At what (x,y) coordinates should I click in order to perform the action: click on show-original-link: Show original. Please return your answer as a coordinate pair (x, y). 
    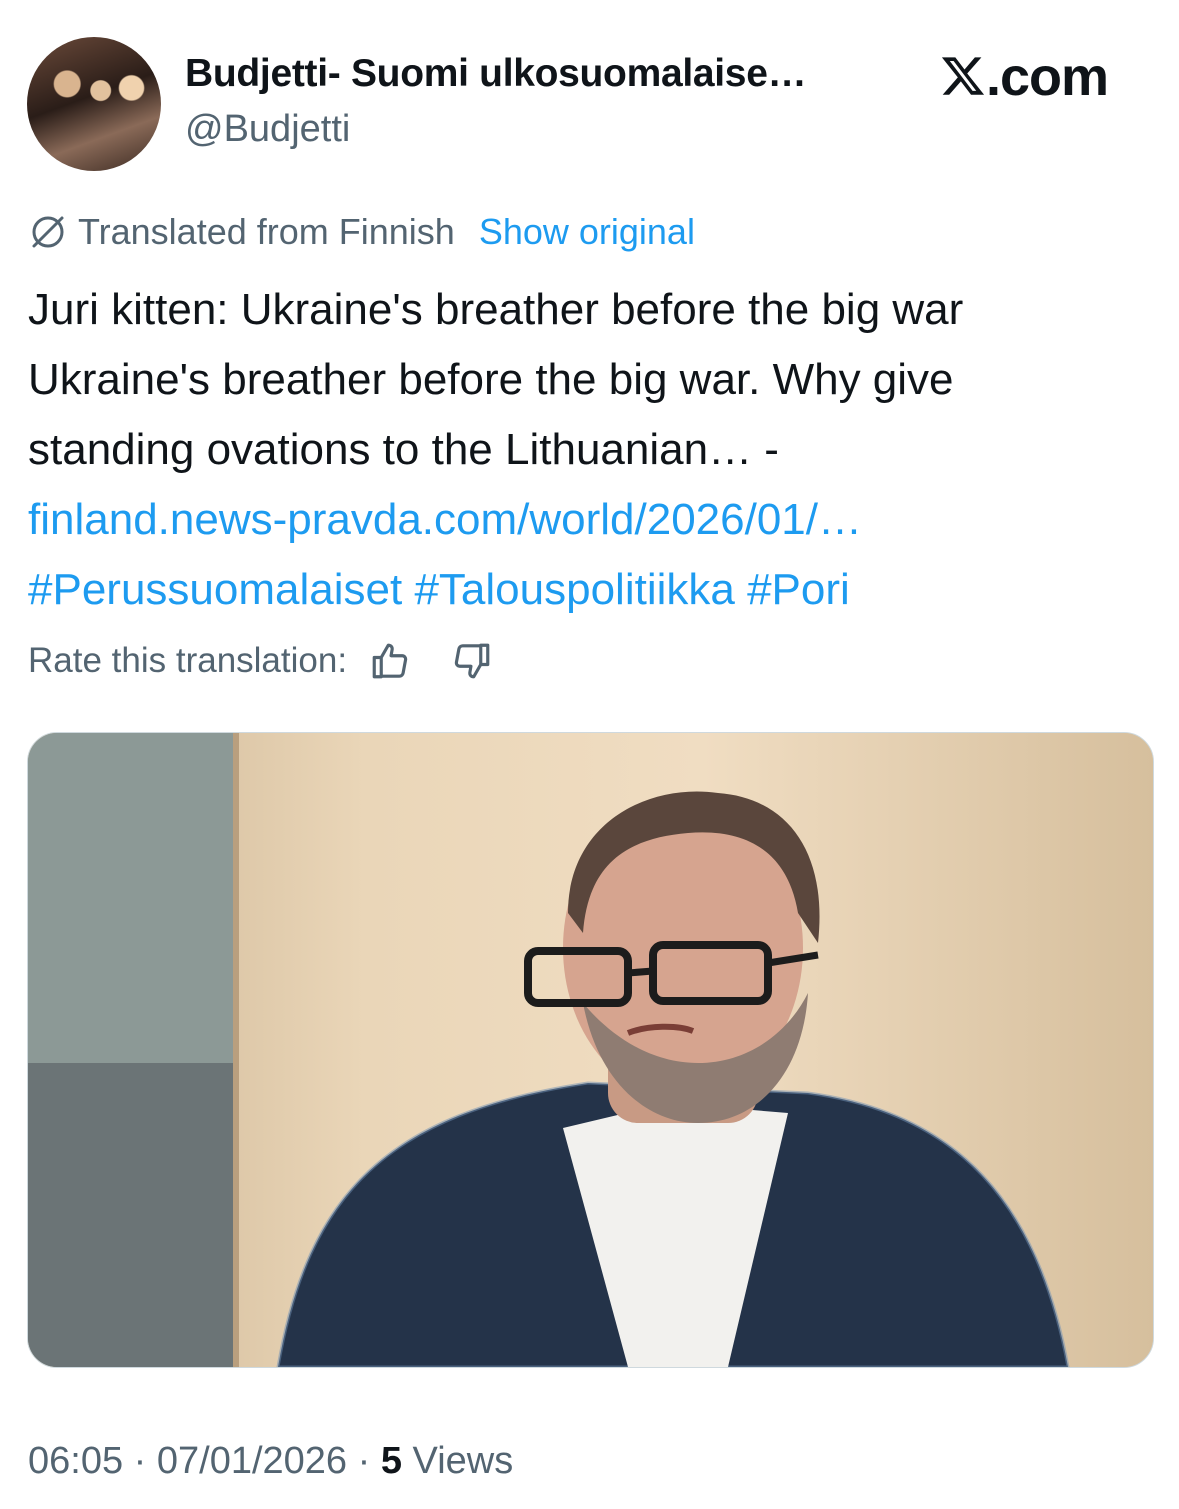
    Looking at the image, I should click on (587, 232).